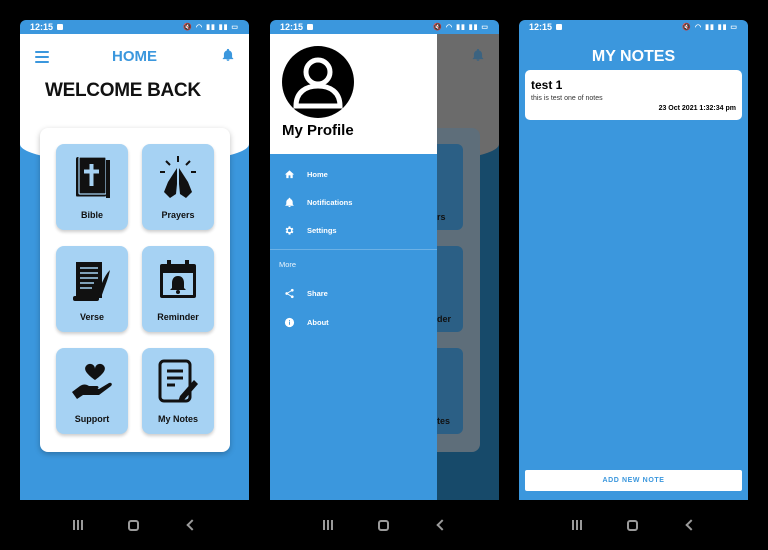 The height and width of the screenshot is (550, 768). Describe the element at coordinates (317, 174) in the screenshot. I see `drawer-item-label: Home` at that location.